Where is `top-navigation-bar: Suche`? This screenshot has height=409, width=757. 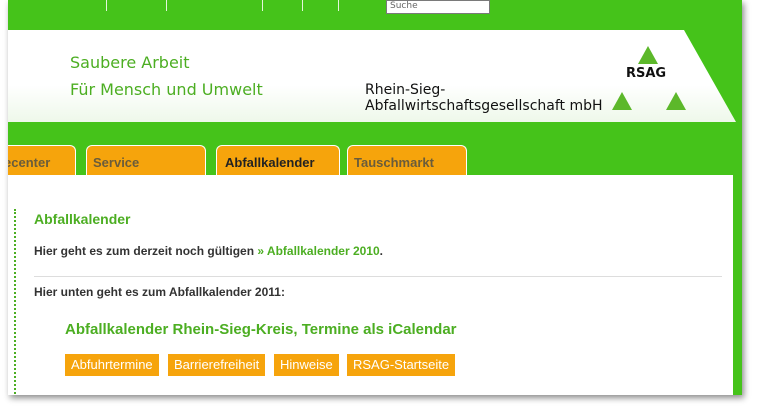
top-navigation-bar: Suche is located at coordinates (375, 8).